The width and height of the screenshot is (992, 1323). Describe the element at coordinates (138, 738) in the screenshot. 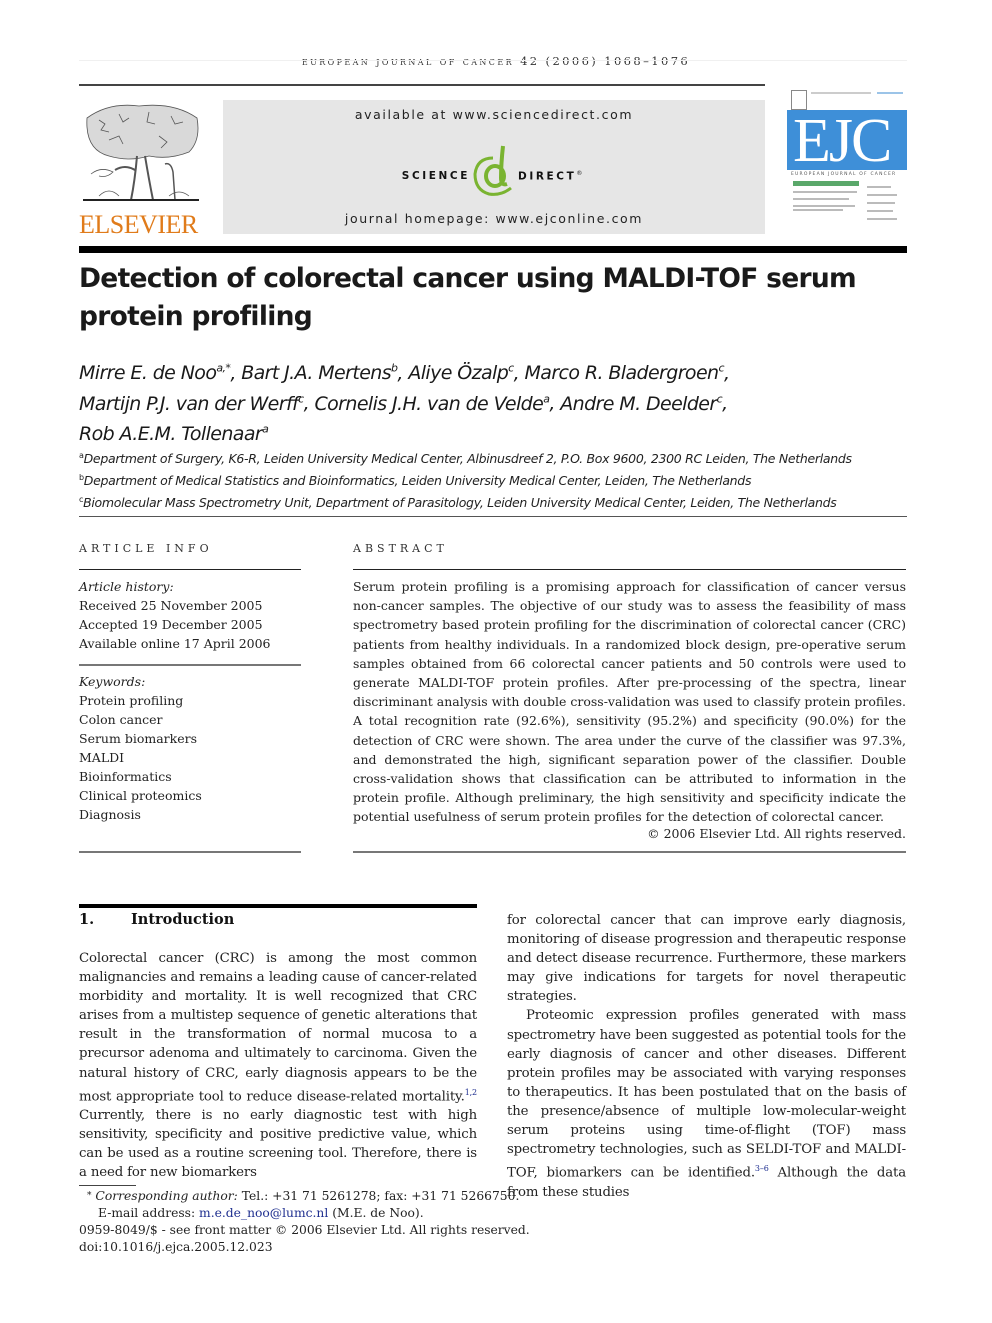

I see `keyword: Serum biomarkers` at that location.